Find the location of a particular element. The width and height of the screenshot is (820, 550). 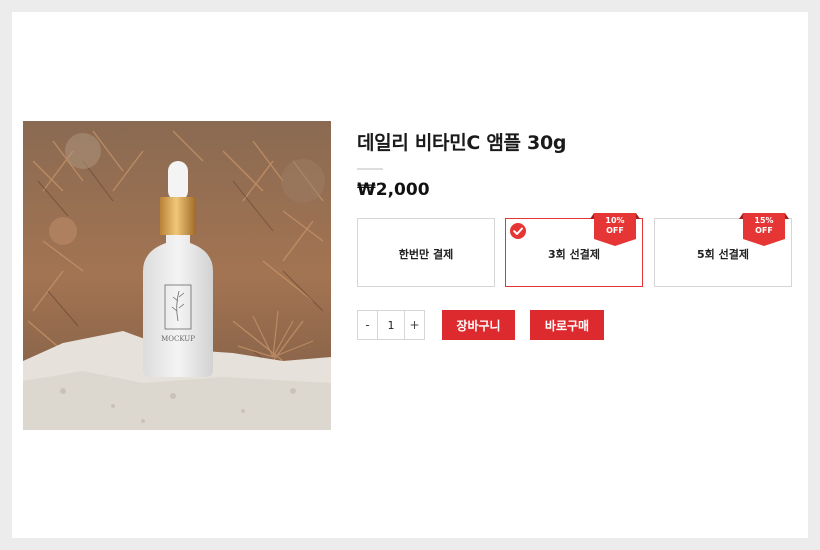

quantity-increase-button: + is located at coordinates (414, 325).